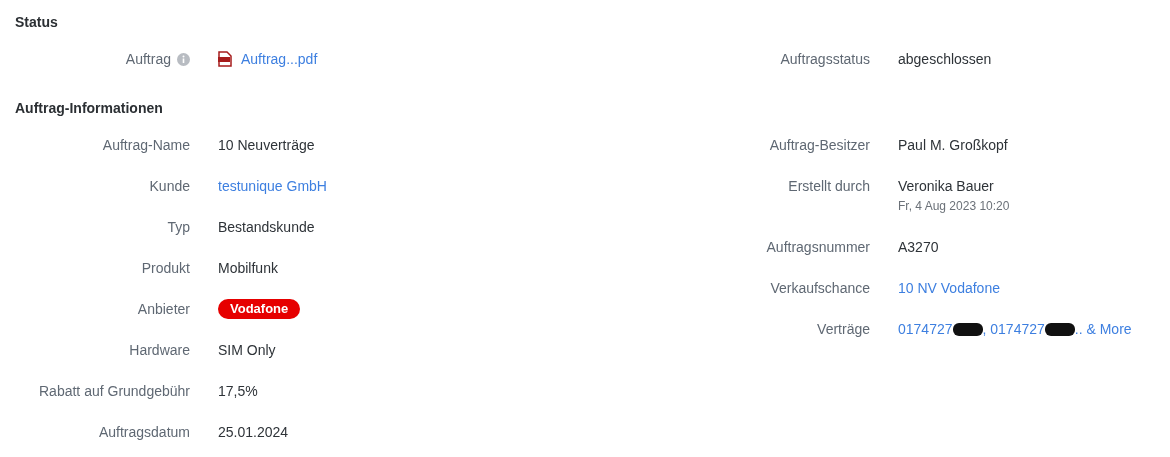 The image size is (1170, 457). I want to click on field-label: Typ, so click(178, 227).